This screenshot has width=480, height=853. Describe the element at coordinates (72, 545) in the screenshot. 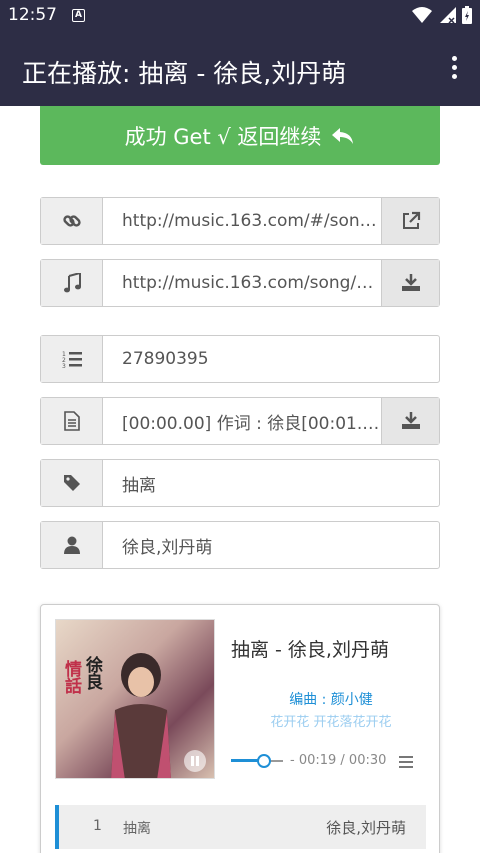

I see `user-icon` at that location.